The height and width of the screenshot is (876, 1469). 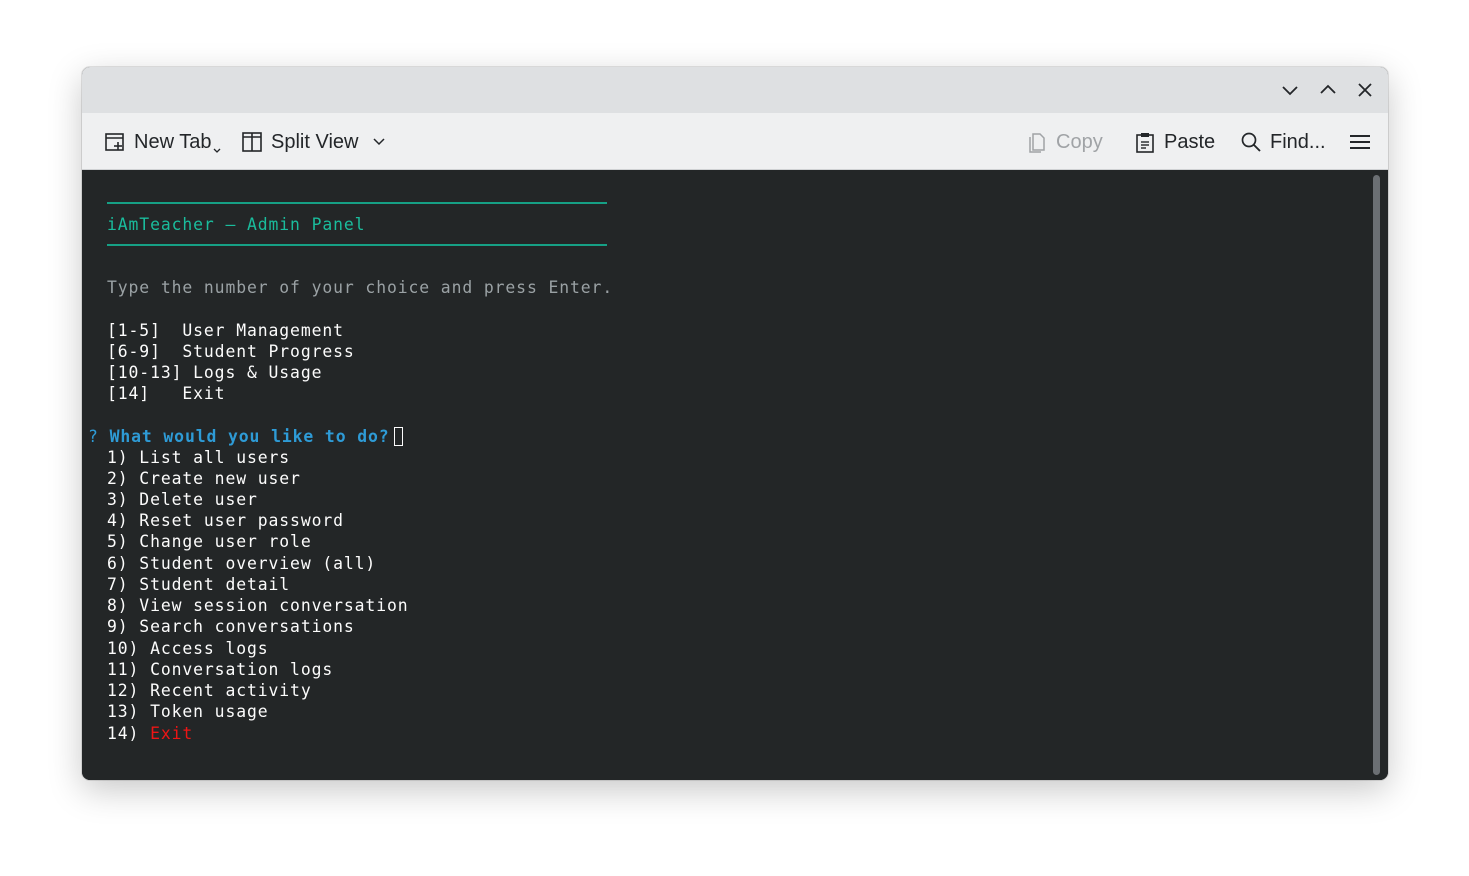 I want to click on chevron-up-icon, so click(x=1328, y=89).